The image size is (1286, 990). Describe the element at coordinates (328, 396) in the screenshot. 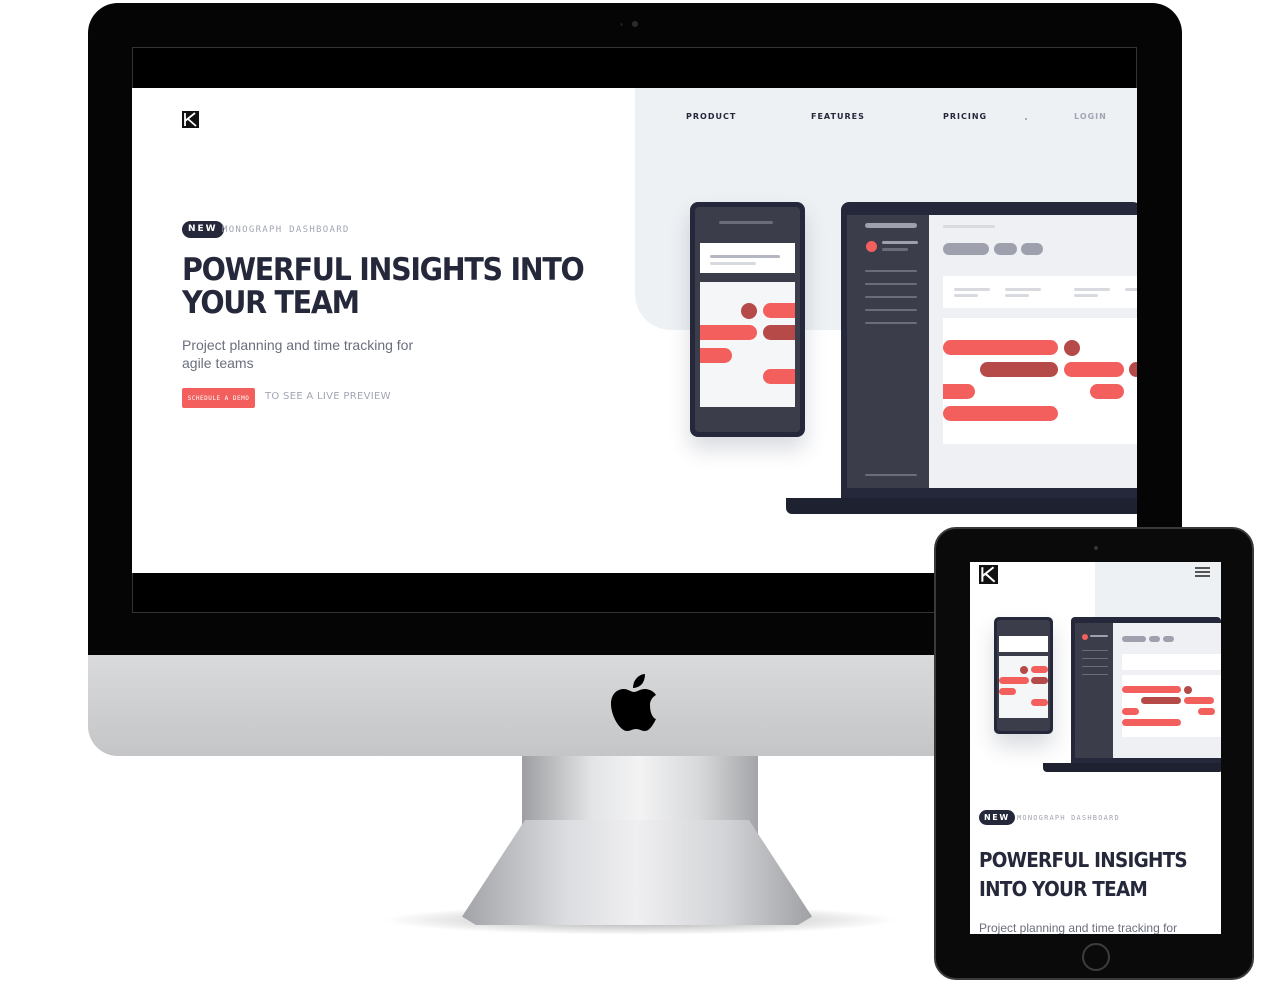

I see `cta-note: TO SEE A LIVE PREVIEW` at that location.